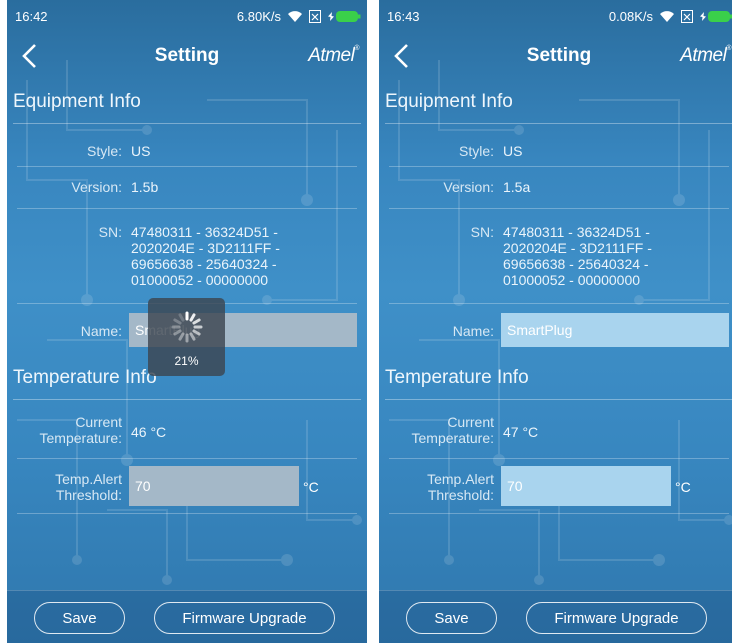  I want to click on status-bar: 16:43 0.08K/s, so click(555, 16).